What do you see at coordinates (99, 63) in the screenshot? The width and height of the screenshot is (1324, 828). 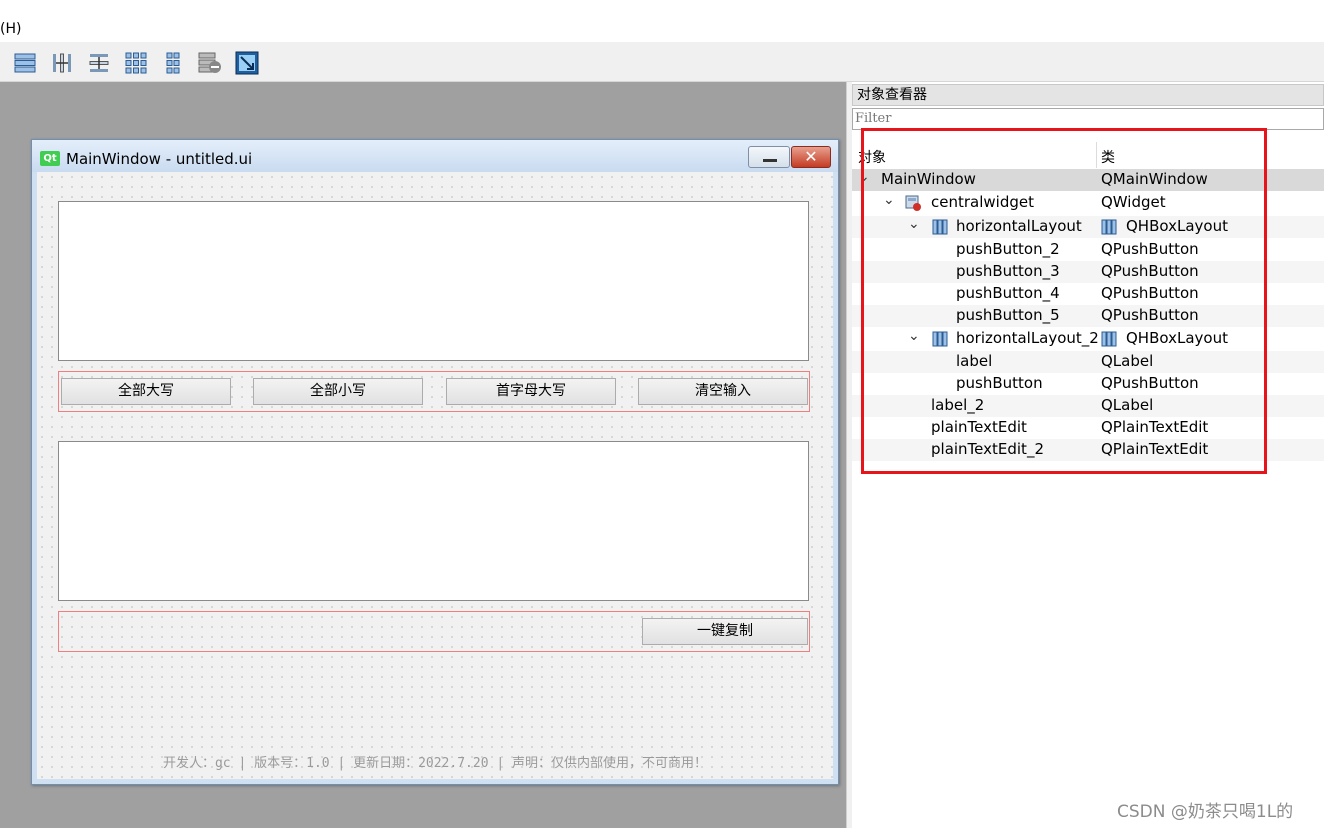 I see `splitter-vertical-icon` at bounding box center [99, 63].